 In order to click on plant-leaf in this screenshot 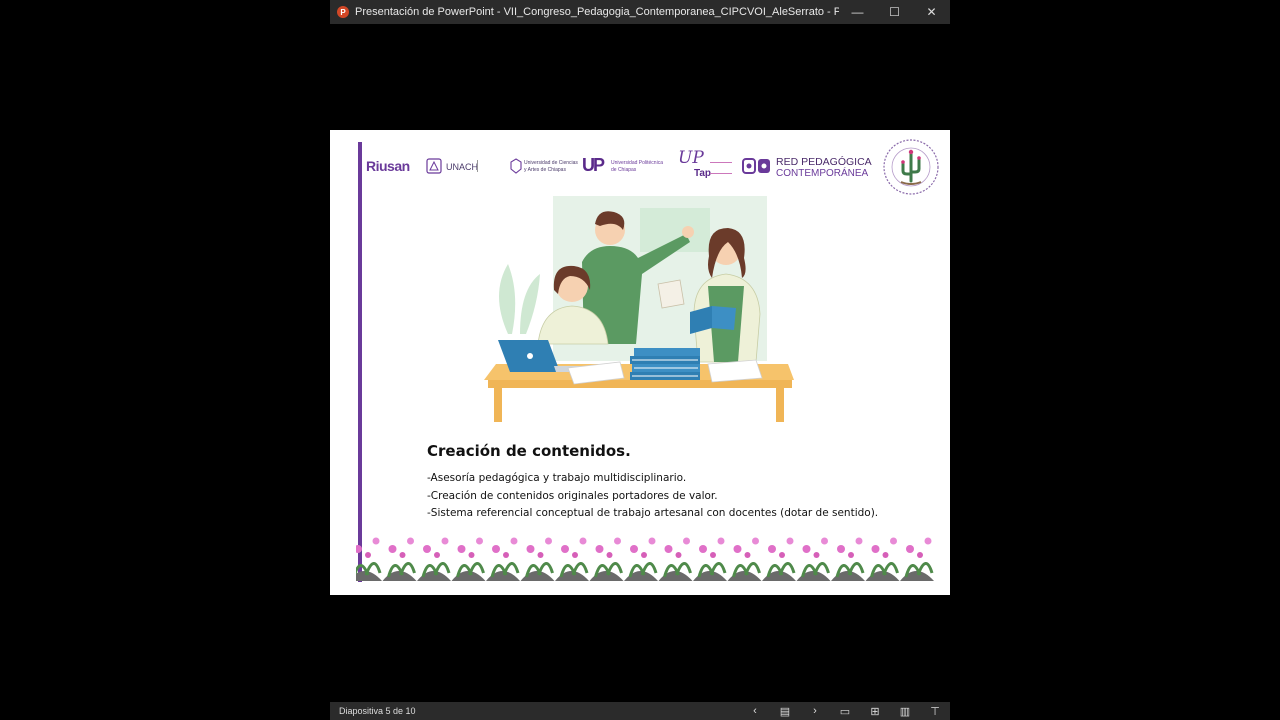, I will do `click(507, 299)`.